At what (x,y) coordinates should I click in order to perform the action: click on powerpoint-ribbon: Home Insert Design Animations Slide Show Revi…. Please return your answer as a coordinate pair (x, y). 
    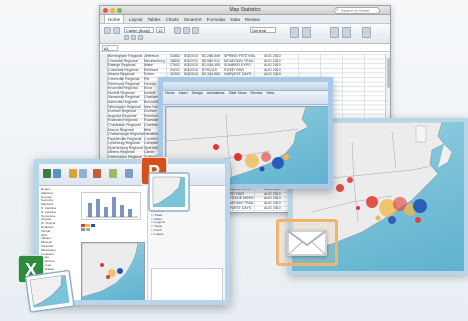
    Looking at the image, I should click on (245, 98).